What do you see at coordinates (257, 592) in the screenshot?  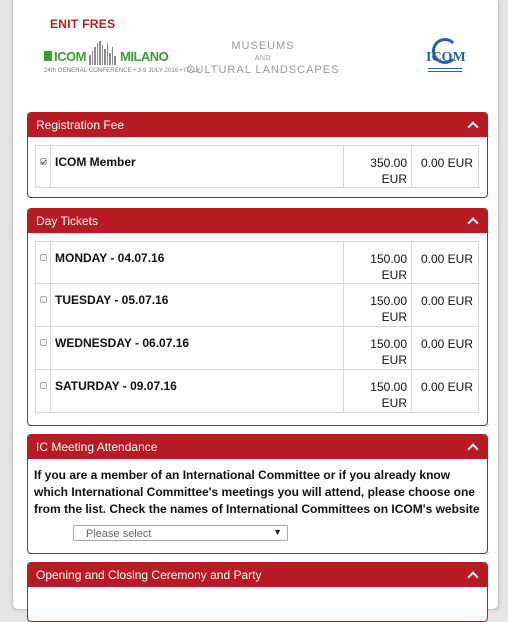 I see `section-ceremony: Opening and Closing Ceremony and Party` at bounding box center [257, 592].